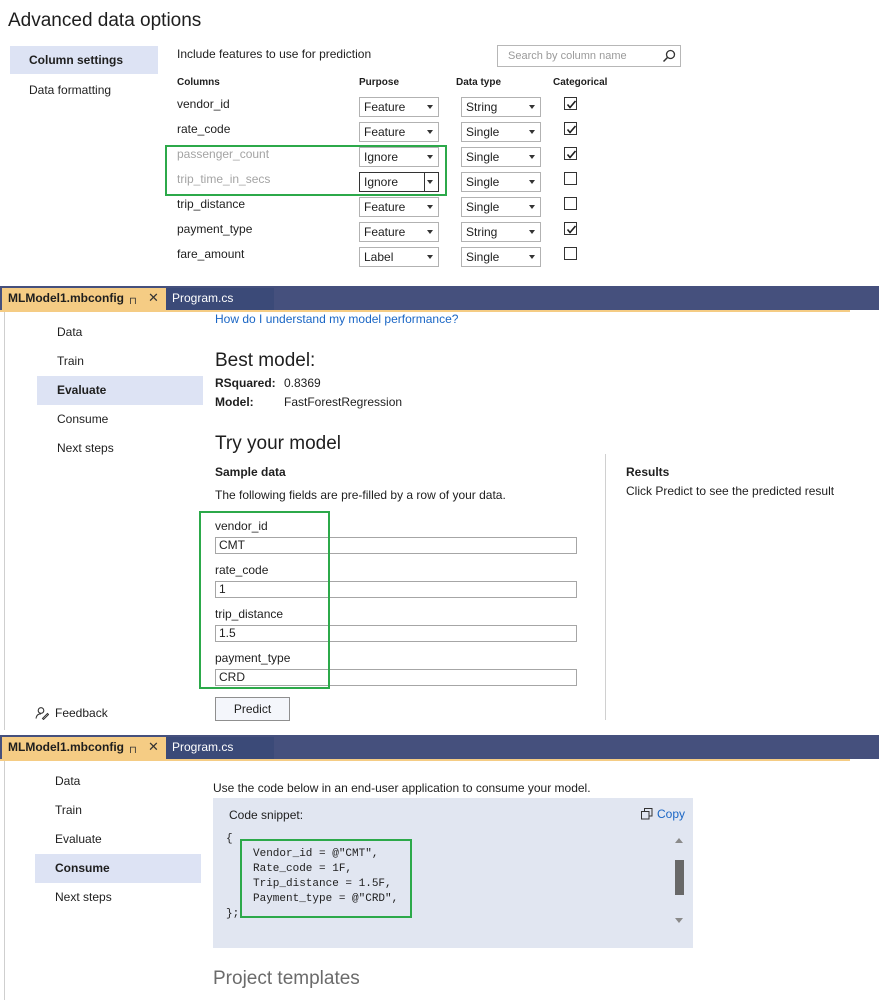 This screenshot has height=1000, width=891. Describe the element at coordinates (250, 472) in the screenshot. I see `sample-data-title: Sample data` at that location.